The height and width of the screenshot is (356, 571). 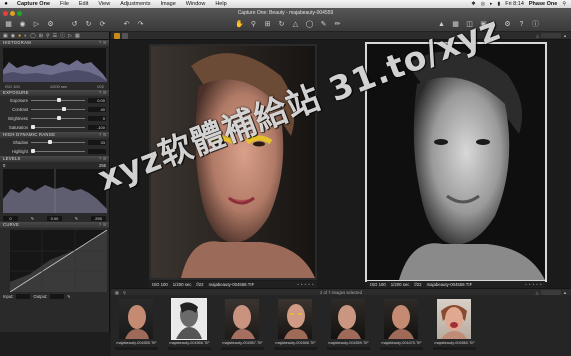 I want to click on slider-value: 40, so click(x=97, y=109).